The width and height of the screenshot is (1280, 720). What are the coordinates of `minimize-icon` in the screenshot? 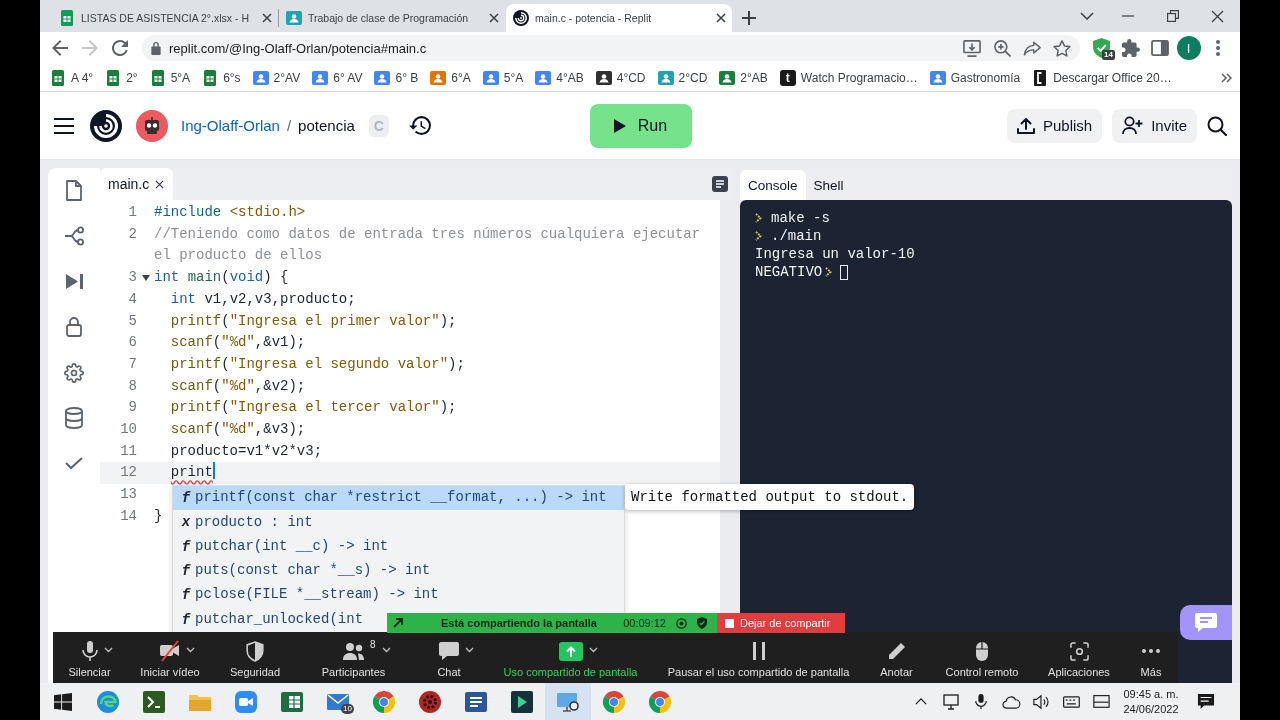 It's located at (1127, 16).